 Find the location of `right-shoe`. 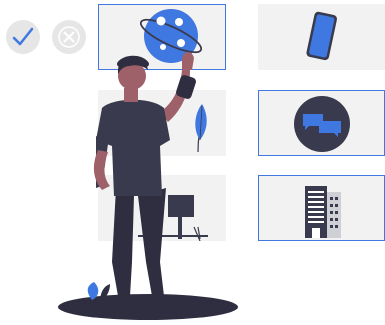

right-shoe is located at coordinates (160, 300).